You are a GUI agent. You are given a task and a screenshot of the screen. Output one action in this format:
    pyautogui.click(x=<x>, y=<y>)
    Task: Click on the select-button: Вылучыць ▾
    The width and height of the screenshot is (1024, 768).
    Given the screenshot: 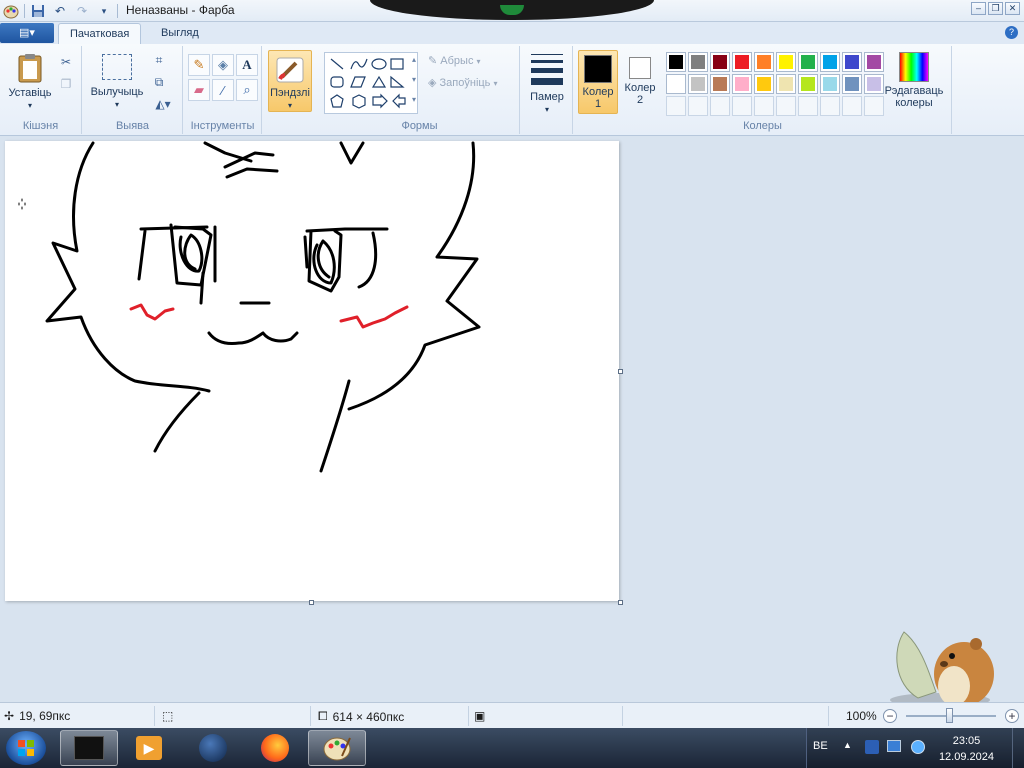 What is the action you would take?
    pyautogui.click(x=117, y=82)
    